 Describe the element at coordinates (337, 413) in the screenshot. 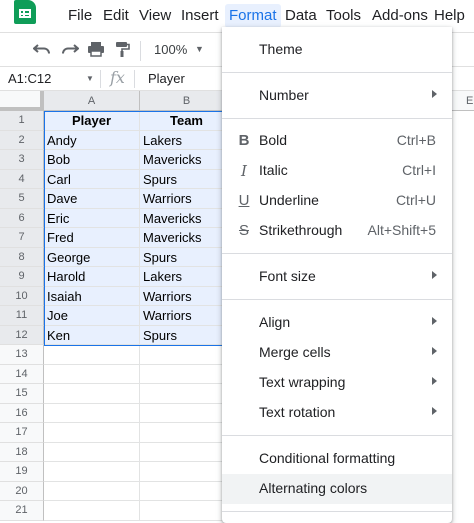

I see `menu-item-text-rotation: Text rotation` at that location.